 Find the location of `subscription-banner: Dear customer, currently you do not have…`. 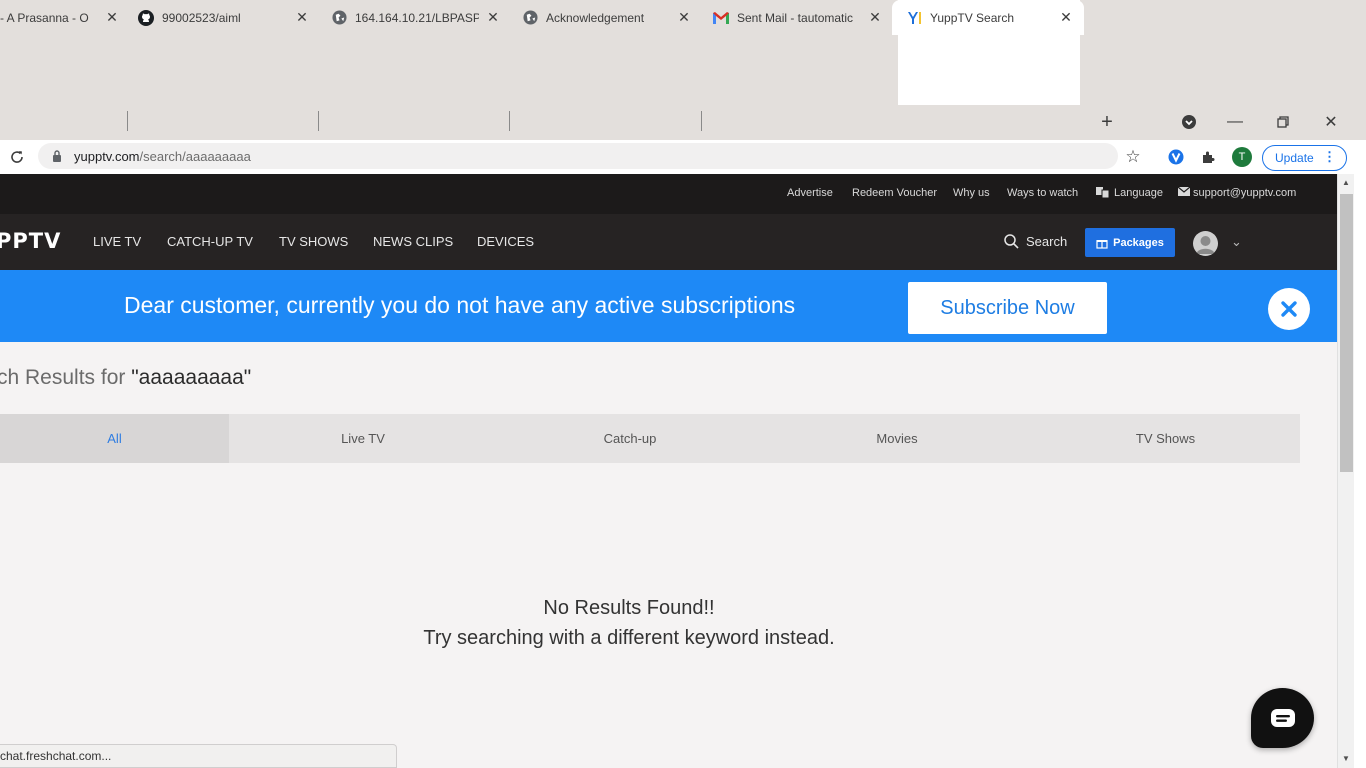

subscription-banner: Dear customer, currently you do not have… is located at coordinates (668, 306).